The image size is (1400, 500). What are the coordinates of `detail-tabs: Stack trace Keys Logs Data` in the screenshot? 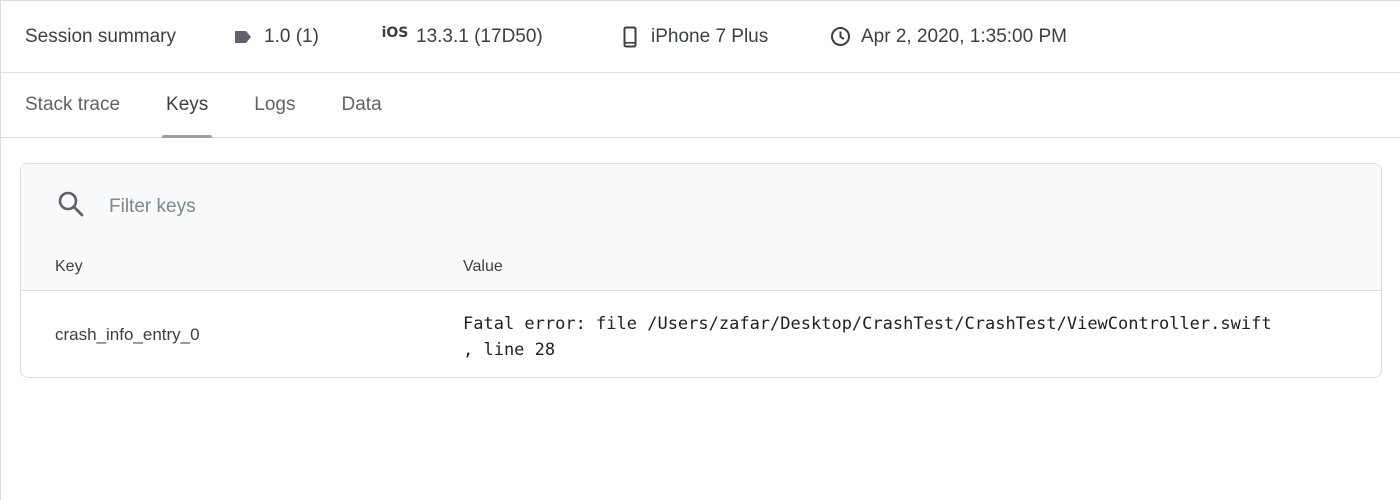 It's located at (700, 105).